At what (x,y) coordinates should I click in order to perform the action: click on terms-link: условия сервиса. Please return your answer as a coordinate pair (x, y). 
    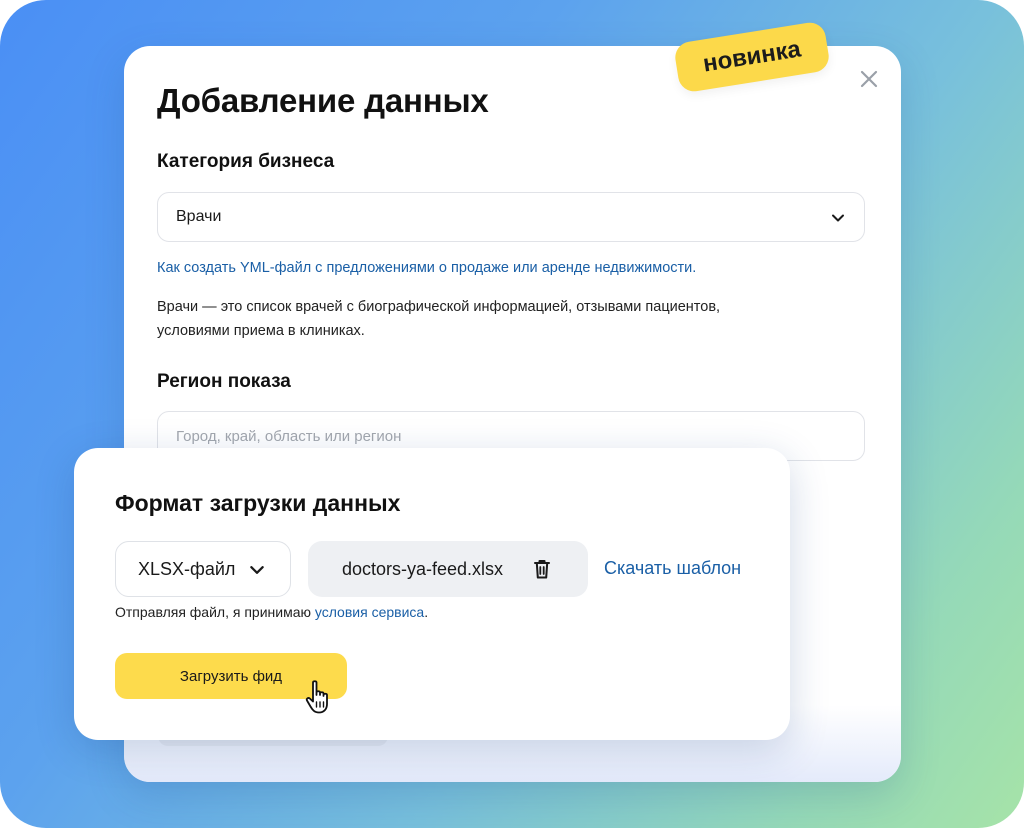
    Looking at the image, I should click on (369, 612).